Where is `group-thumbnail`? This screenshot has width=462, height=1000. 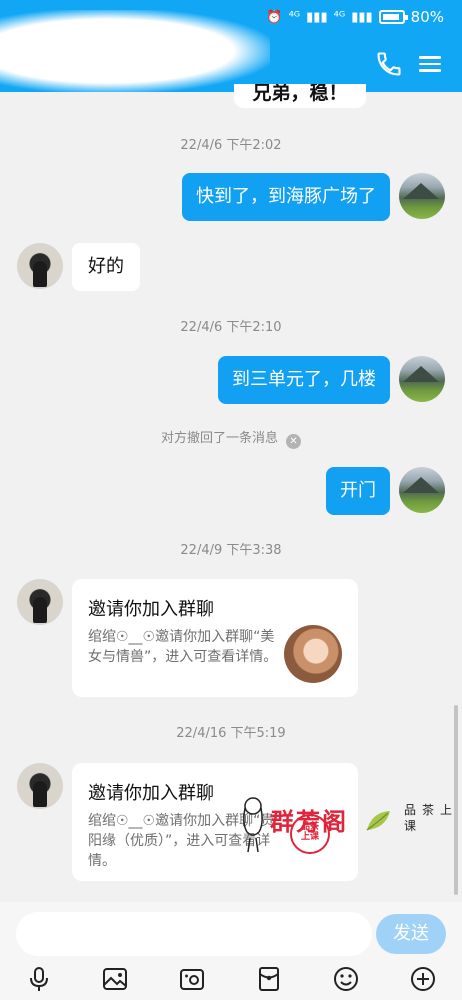
group-thumbnail is located at coordinates (313, 654).